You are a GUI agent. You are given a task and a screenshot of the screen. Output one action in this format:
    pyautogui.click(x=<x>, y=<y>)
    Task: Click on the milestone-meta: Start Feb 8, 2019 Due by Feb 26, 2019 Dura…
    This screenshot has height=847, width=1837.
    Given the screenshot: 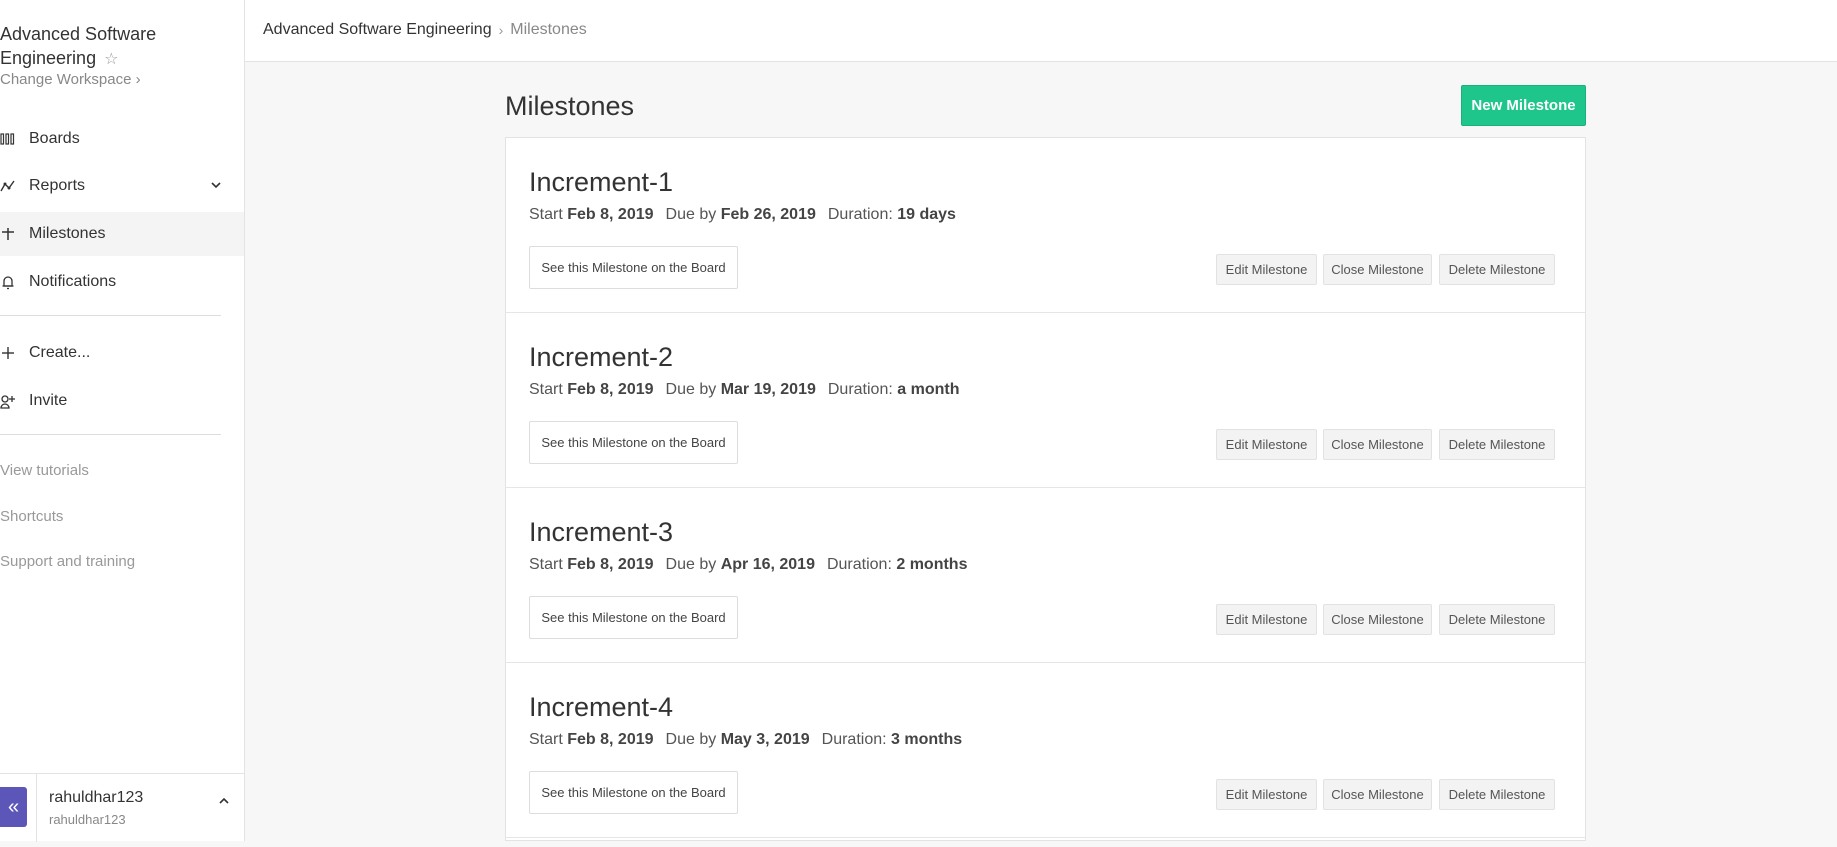 What is the action you would take?
    pyautogui.click(x=742, y=215)
    